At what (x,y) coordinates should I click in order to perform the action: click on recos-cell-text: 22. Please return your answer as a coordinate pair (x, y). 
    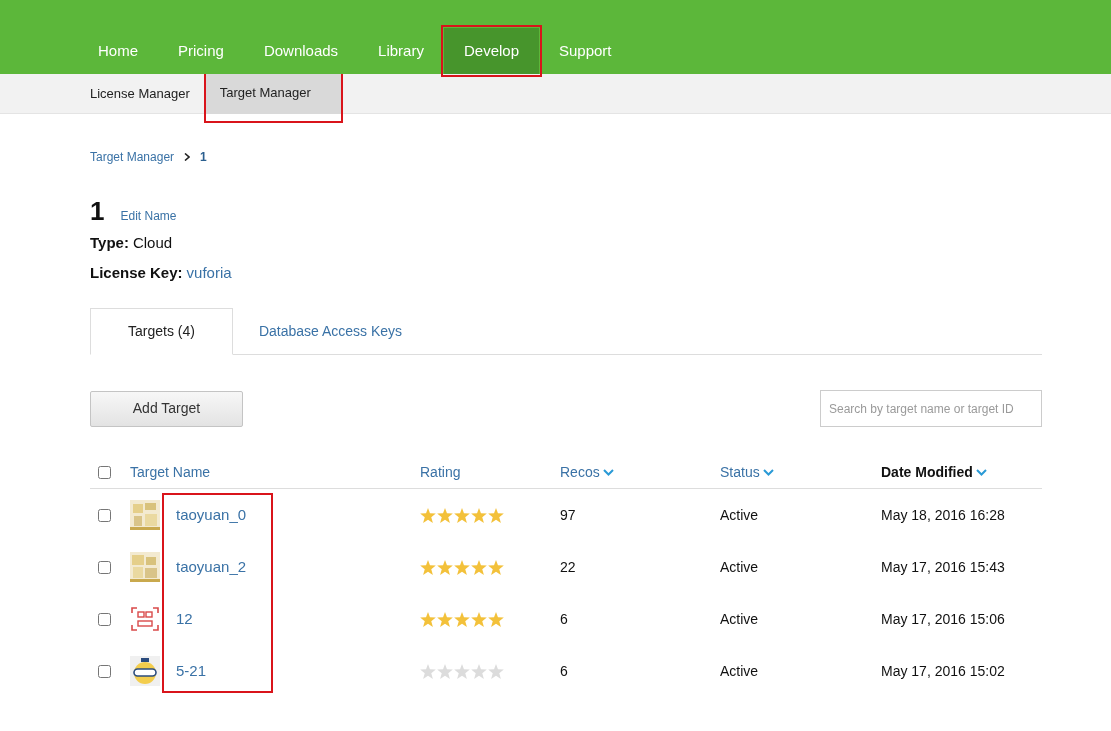
    Looking at the image, I should click on (568, 567).